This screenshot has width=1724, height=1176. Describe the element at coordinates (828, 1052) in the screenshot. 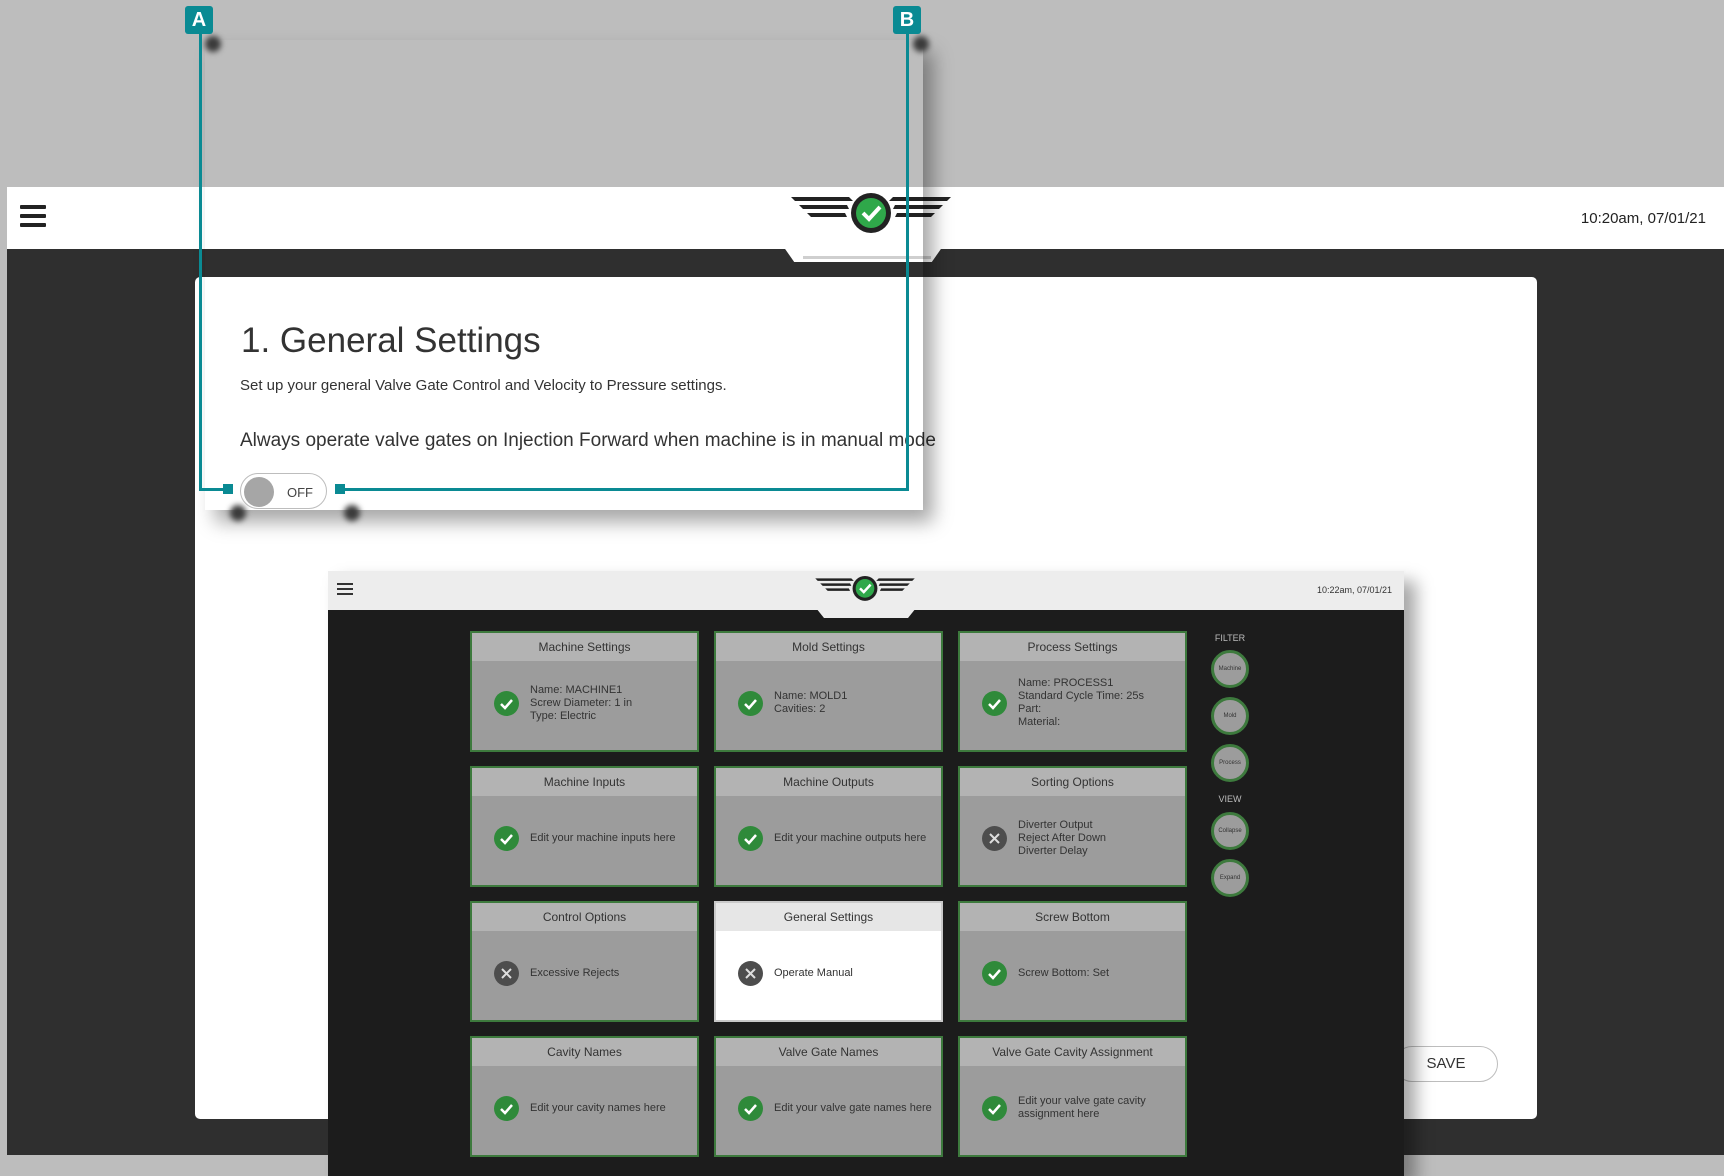

I see `tile-title: Valve Gate Names` at that location.